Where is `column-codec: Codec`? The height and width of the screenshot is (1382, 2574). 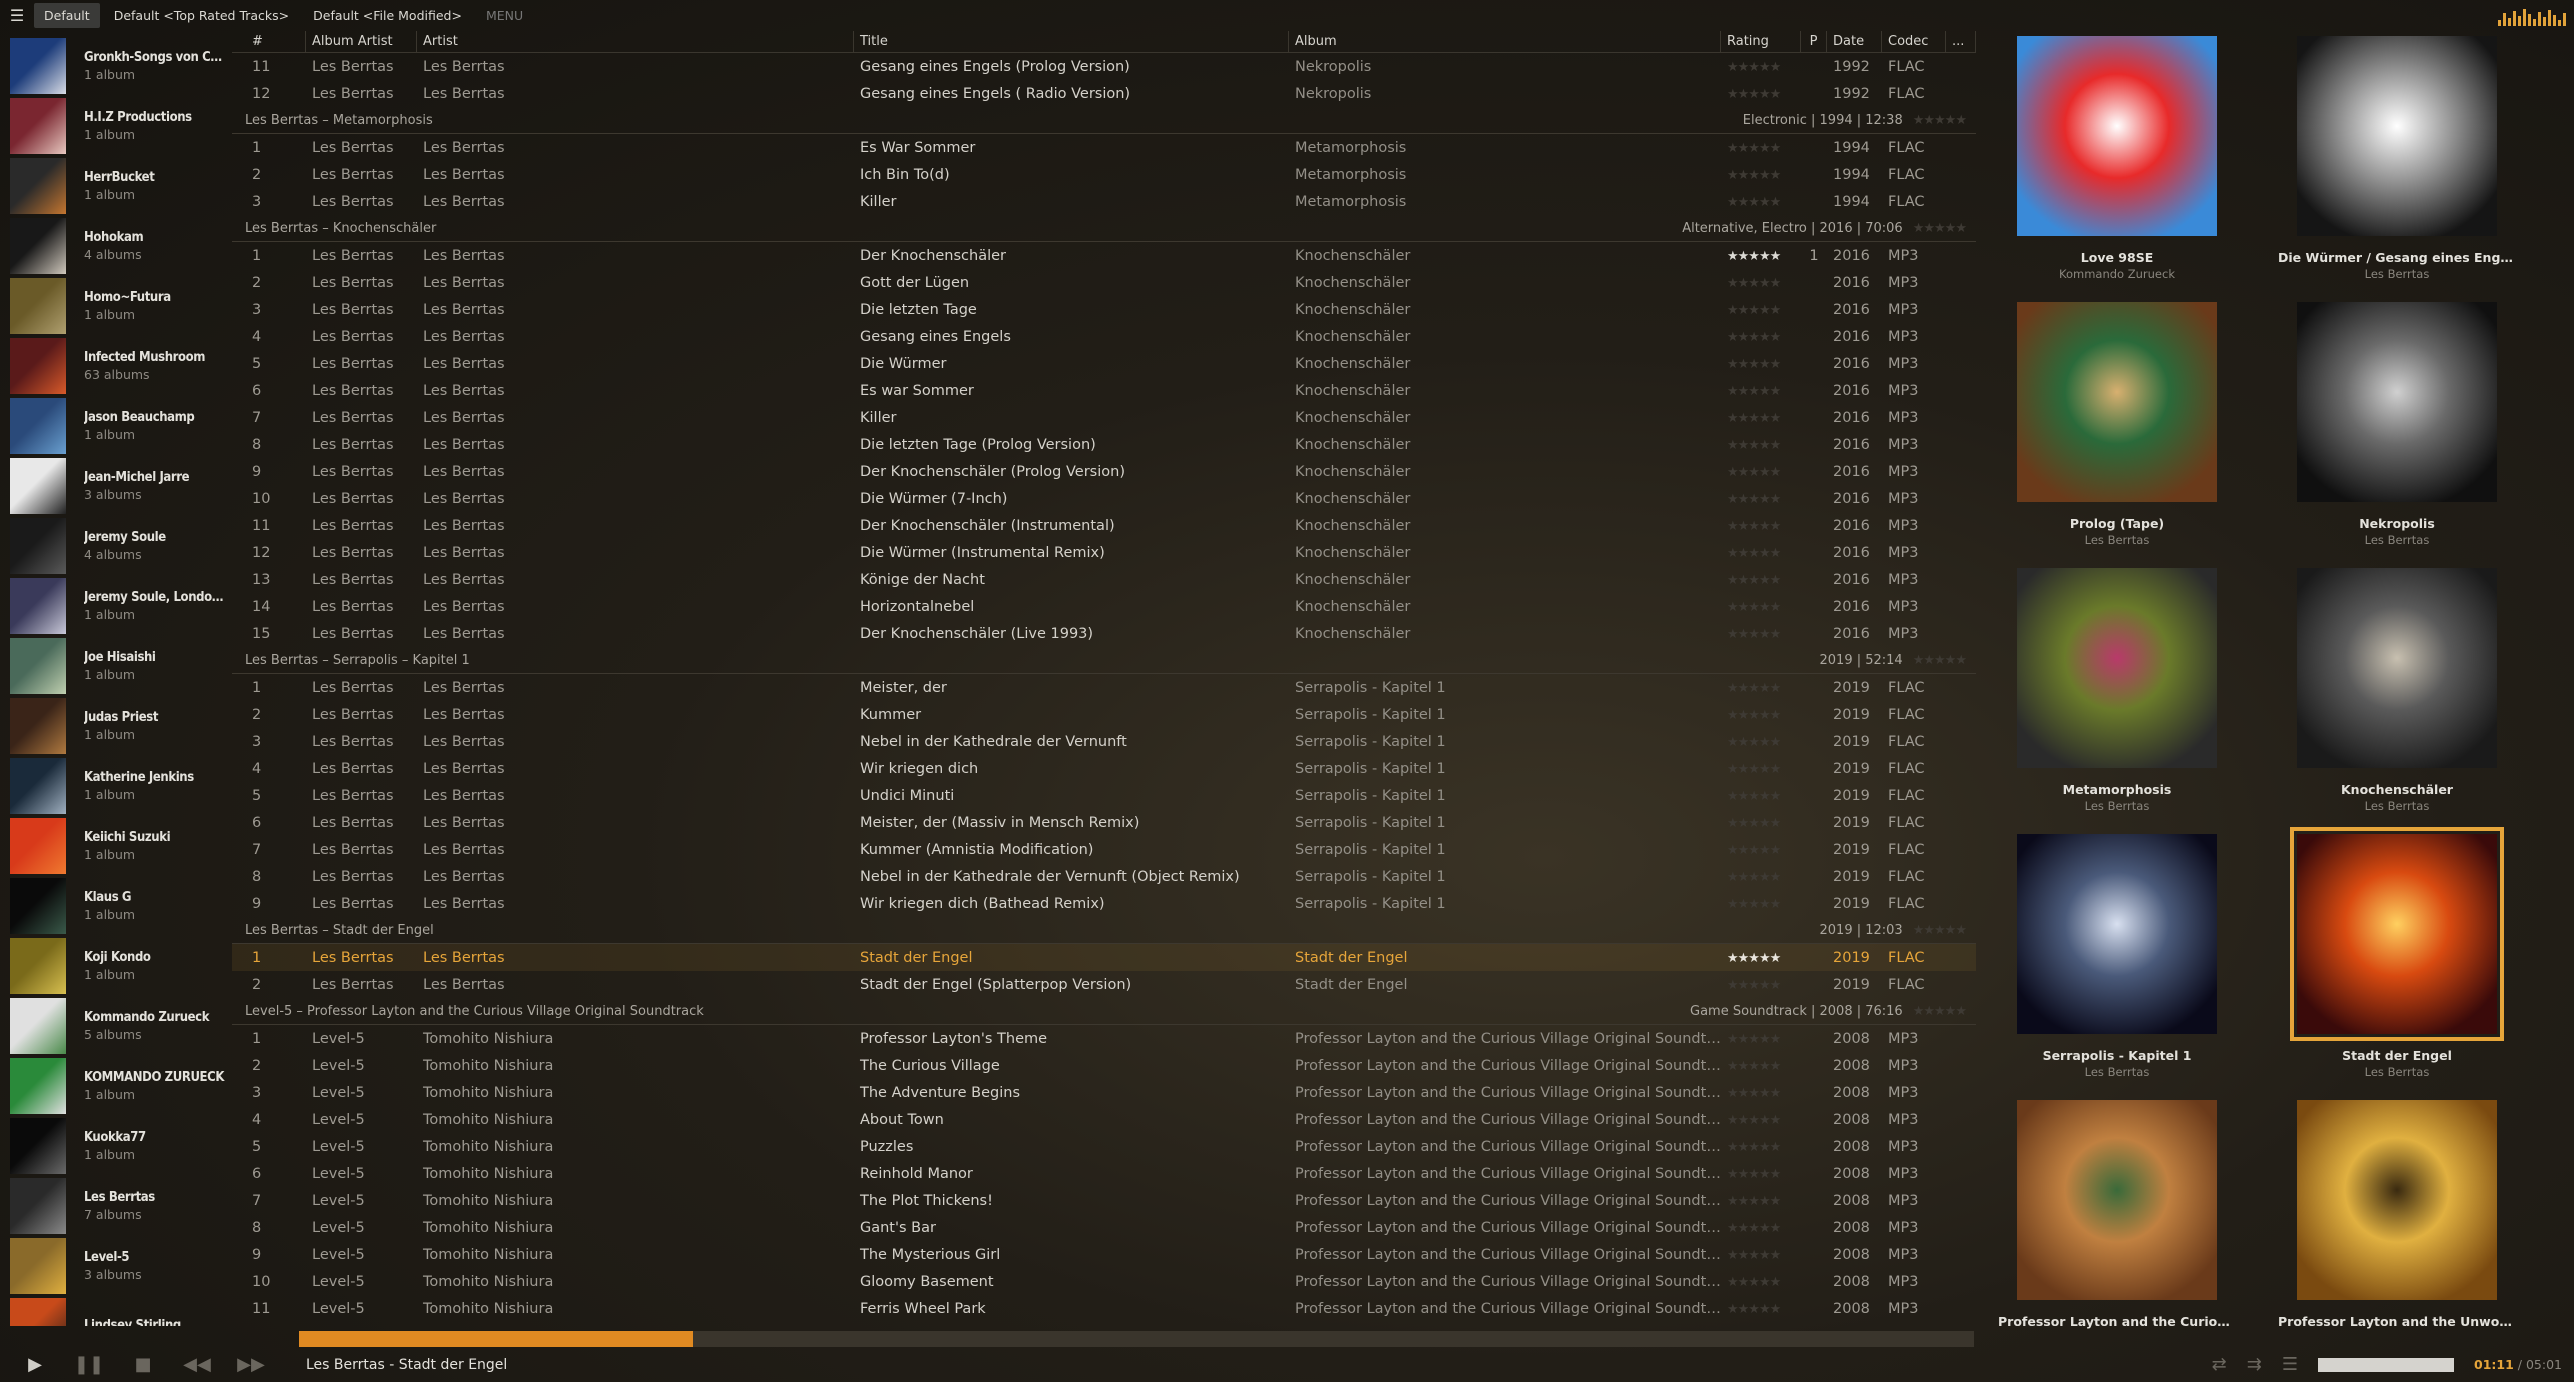
column-codec: Codec is located at coordinates (1914, 42).